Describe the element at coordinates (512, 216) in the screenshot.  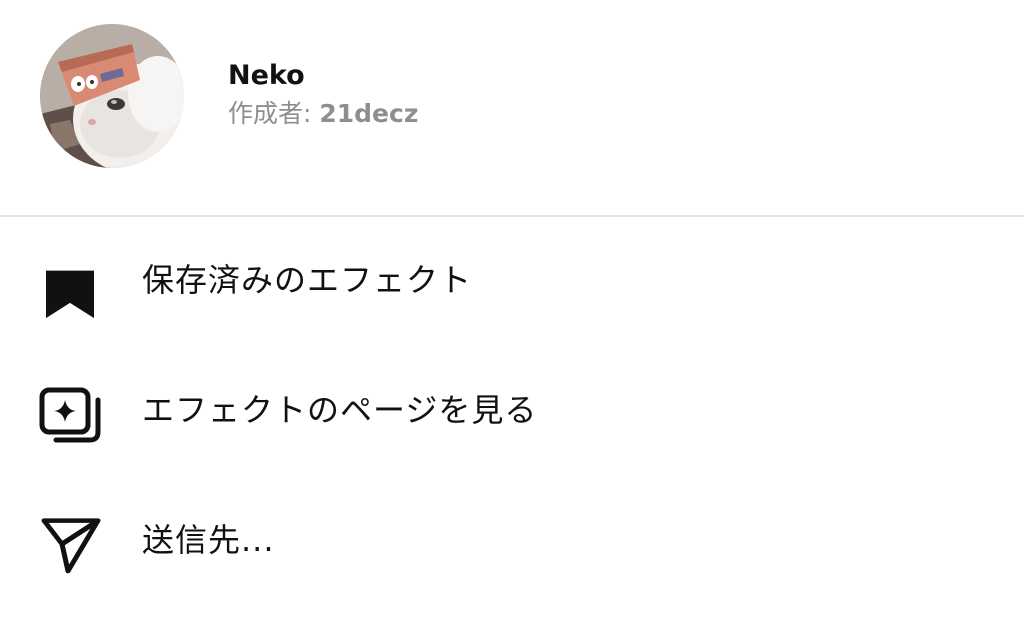
I see `divider` at that location.